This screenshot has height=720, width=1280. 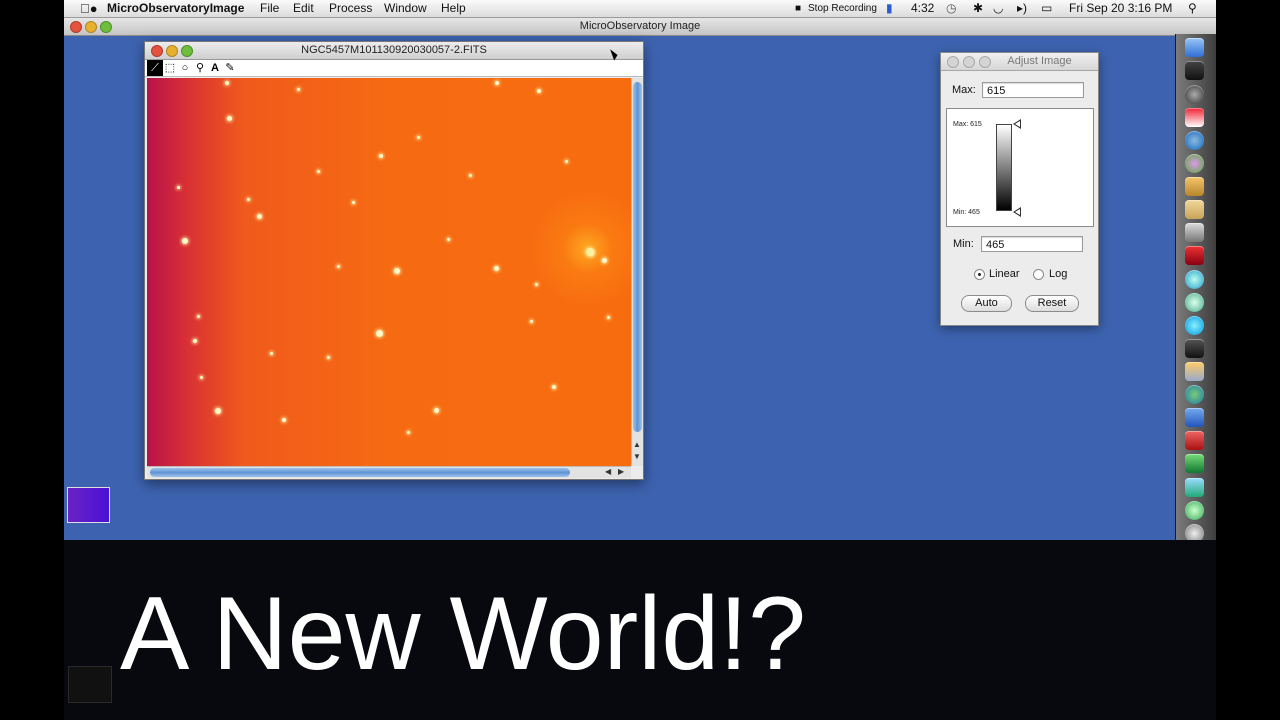 I want to click on menubar-clock: Fri Sep 20 3:16 PM, so click(x=1120, y=8).